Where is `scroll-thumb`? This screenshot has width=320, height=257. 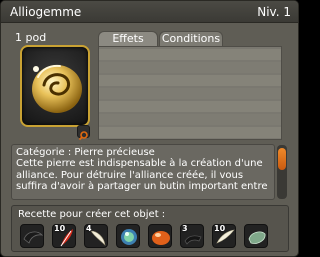 scroll-thumb is located at coordinates (282, 159).